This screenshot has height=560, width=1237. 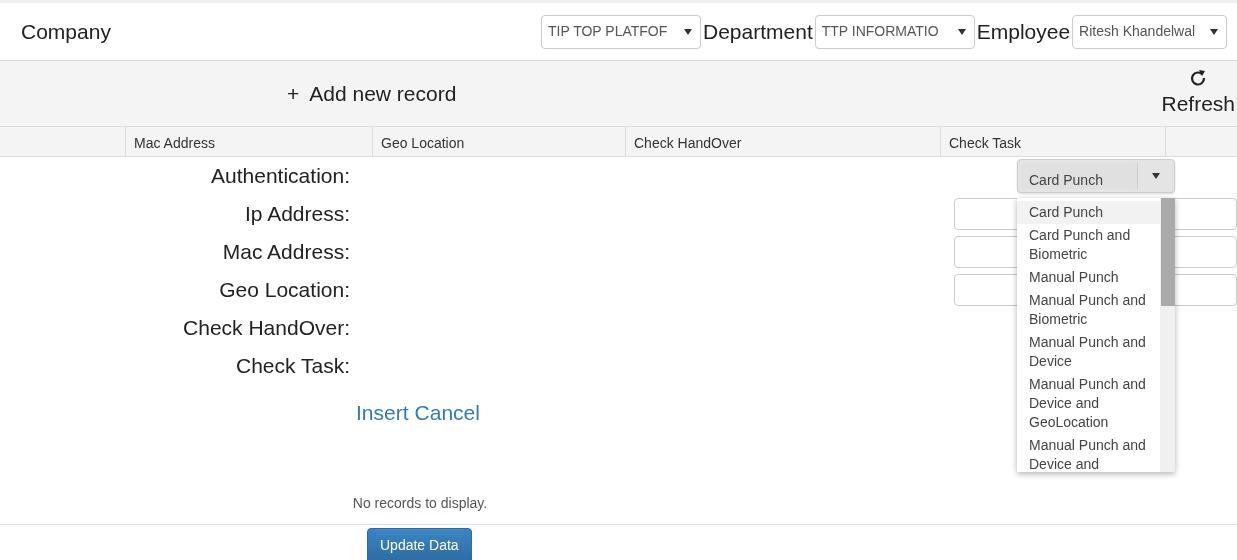 What do you see at coordinates (293, 93) in the screenshot?
I see `plus-icon: +` at bounding box center [293, 93].